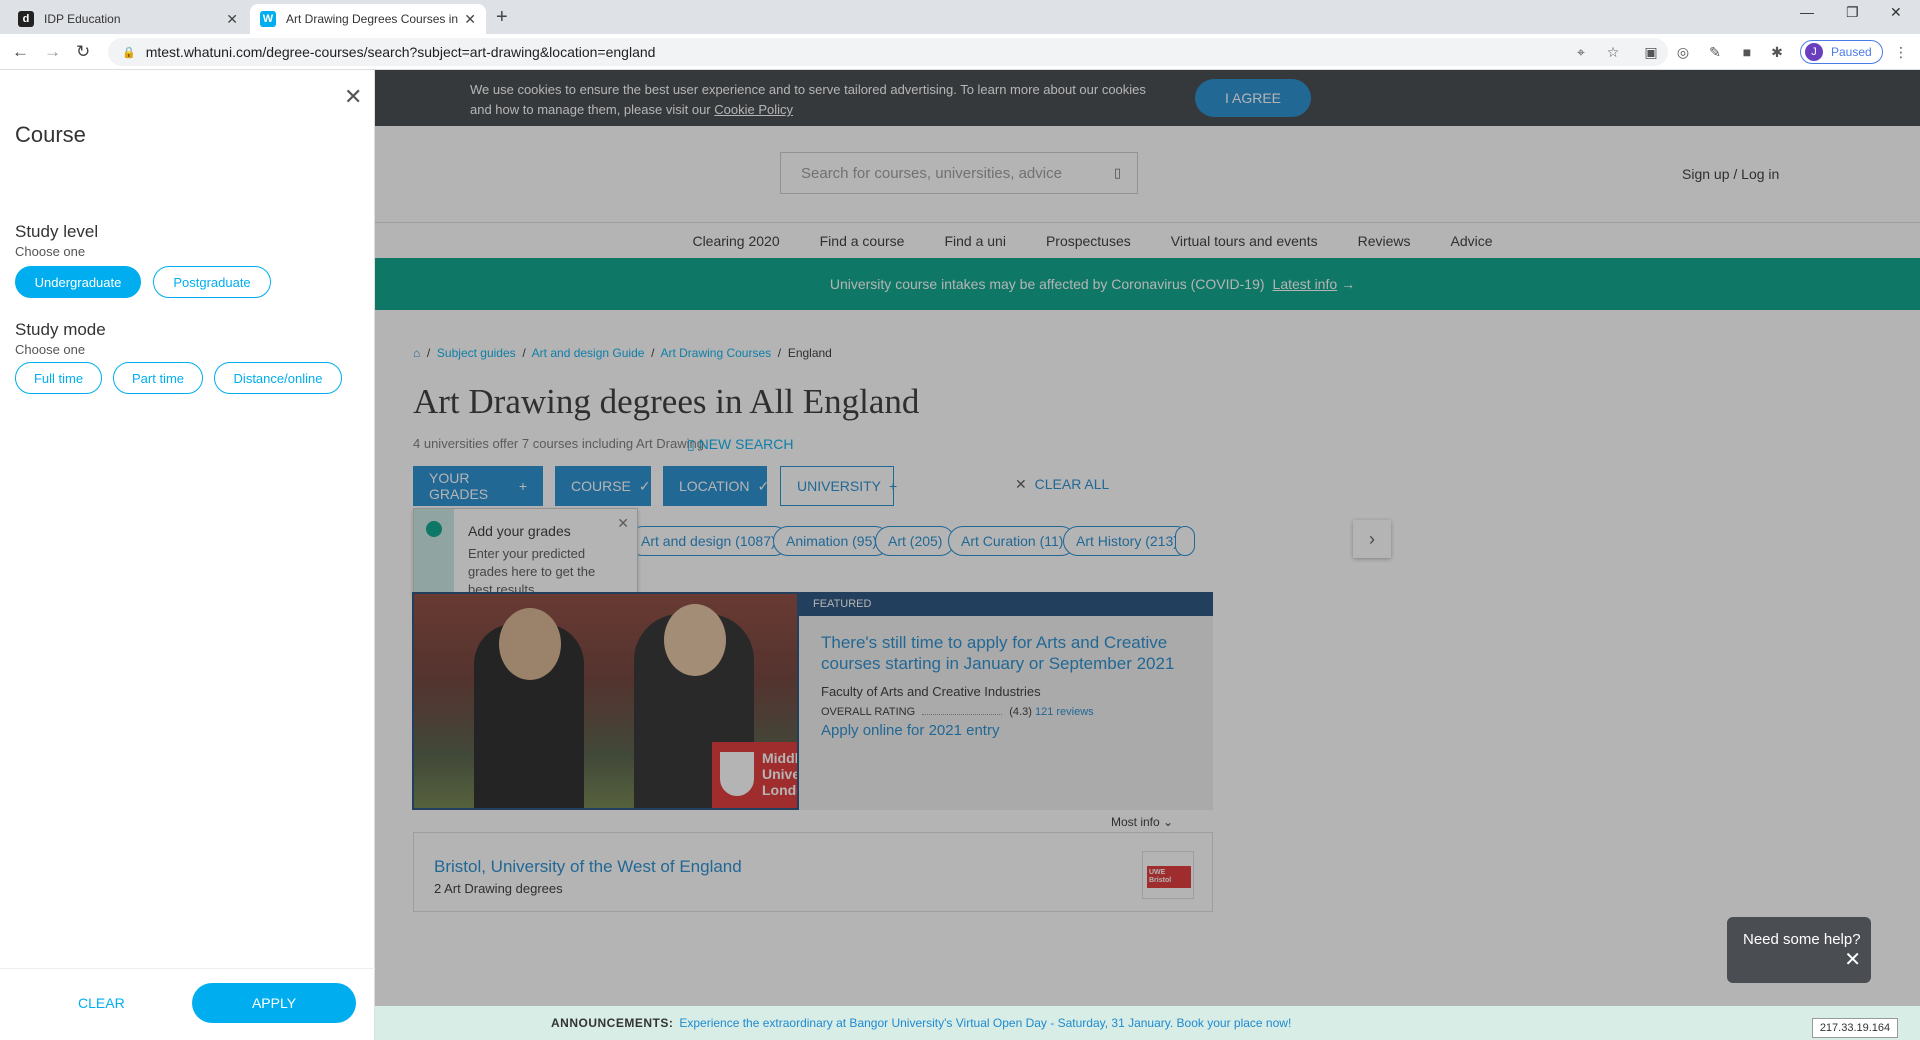 This screenshot has width=1920, height=1040. I want to click on reviews-link: 121 reviews, so click(1064, 712).